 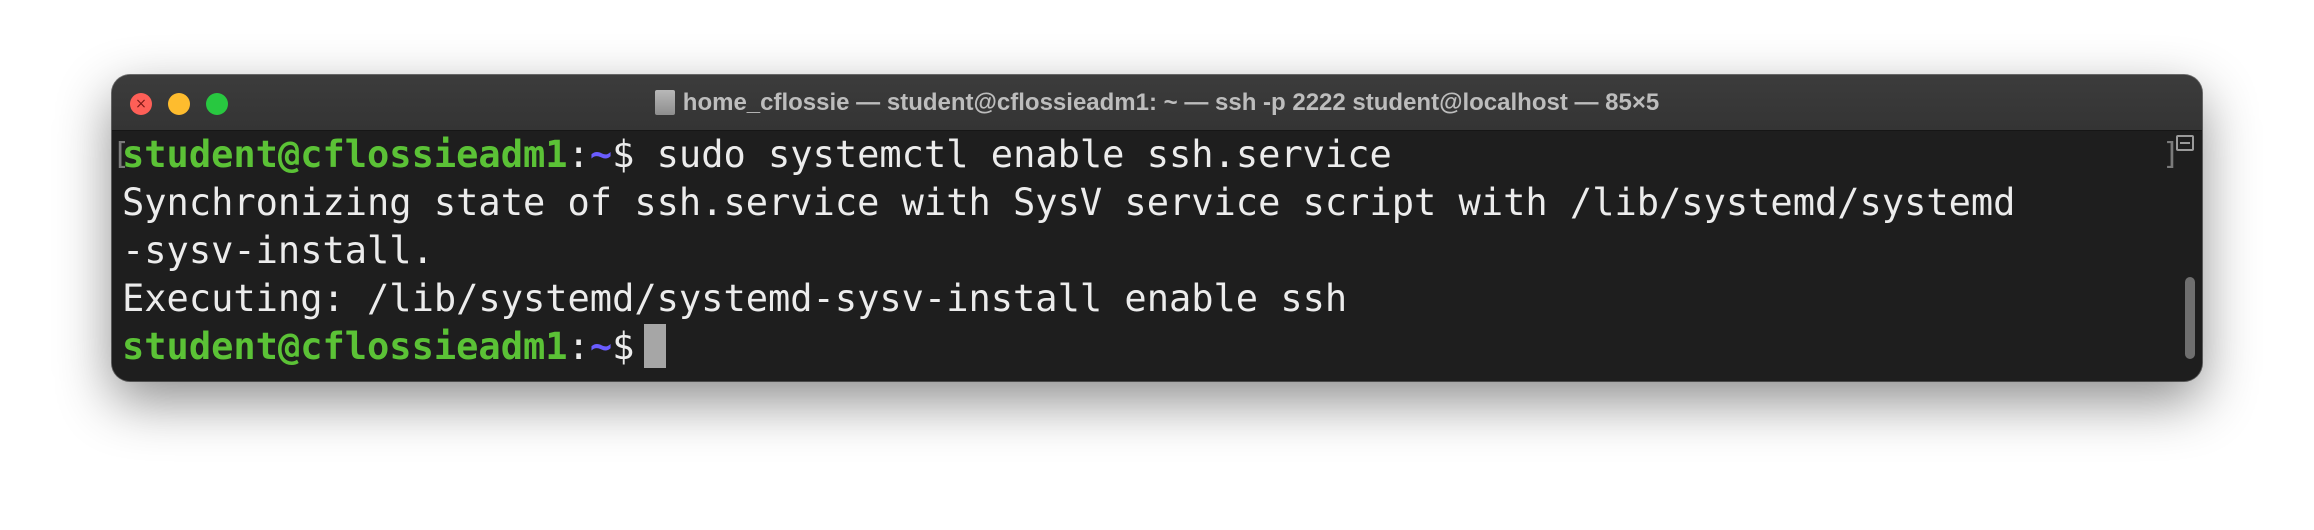 I want to click on command-text: sudo systemctl enable ssh.service, so click(x=1013, y=154).